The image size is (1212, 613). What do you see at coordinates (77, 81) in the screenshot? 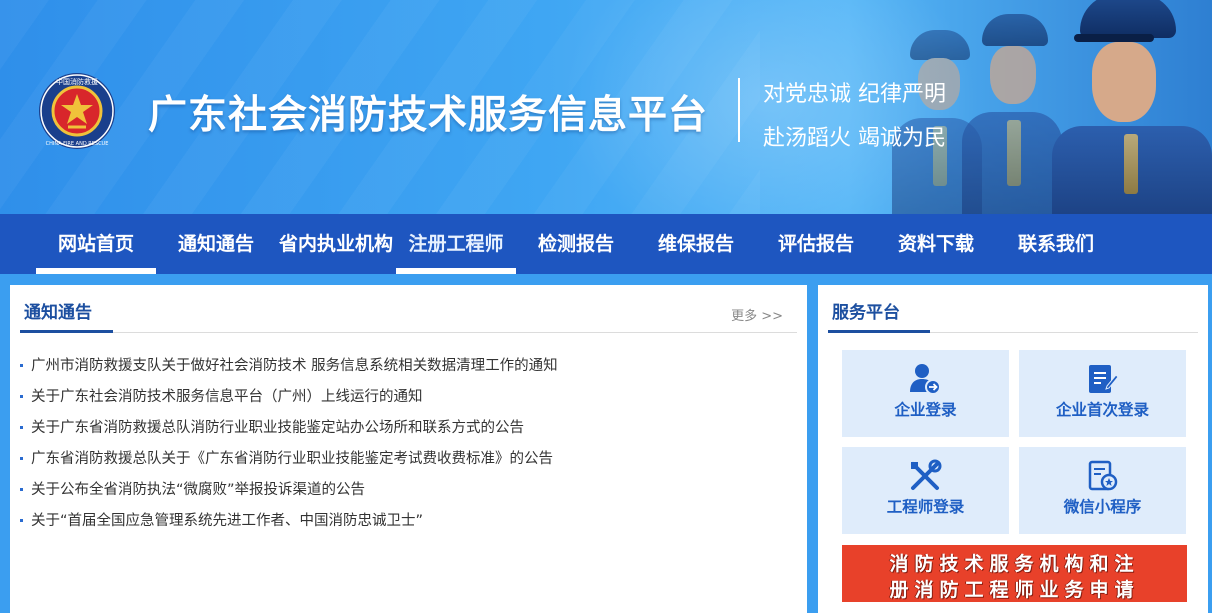
I see `svg-text: 中国消防救援` at bounding box center [77, 81].